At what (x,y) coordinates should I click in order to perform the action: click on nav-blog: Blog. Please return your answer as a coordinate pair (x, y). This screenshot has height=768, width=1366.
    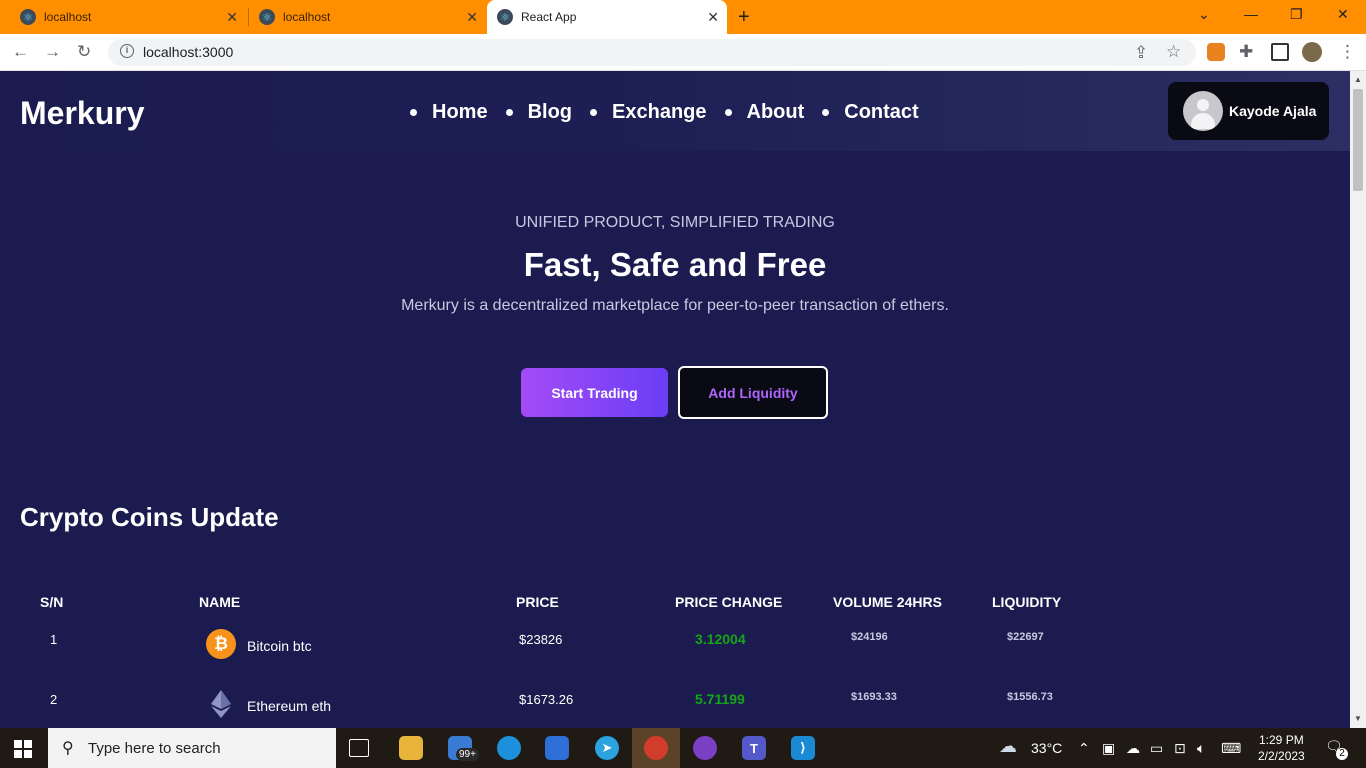
    Looking at the image, I should click on (539, 112).